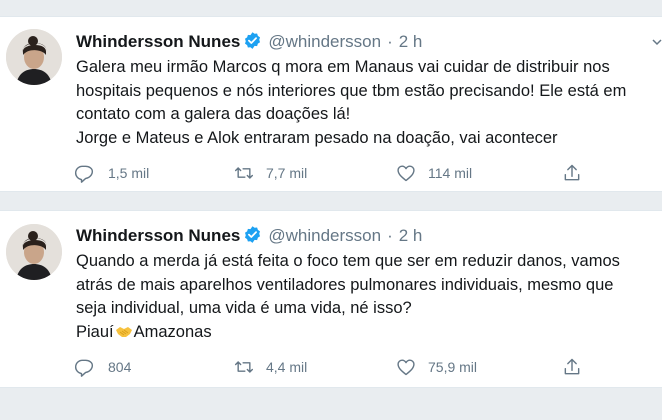 Image resolution: width=662 pixels, height=420 pixels. What do you see at coordinates (287, 367) in the screenshot?
I see `retweet-count: 4,4 mil` at bounding box center [287, 367].